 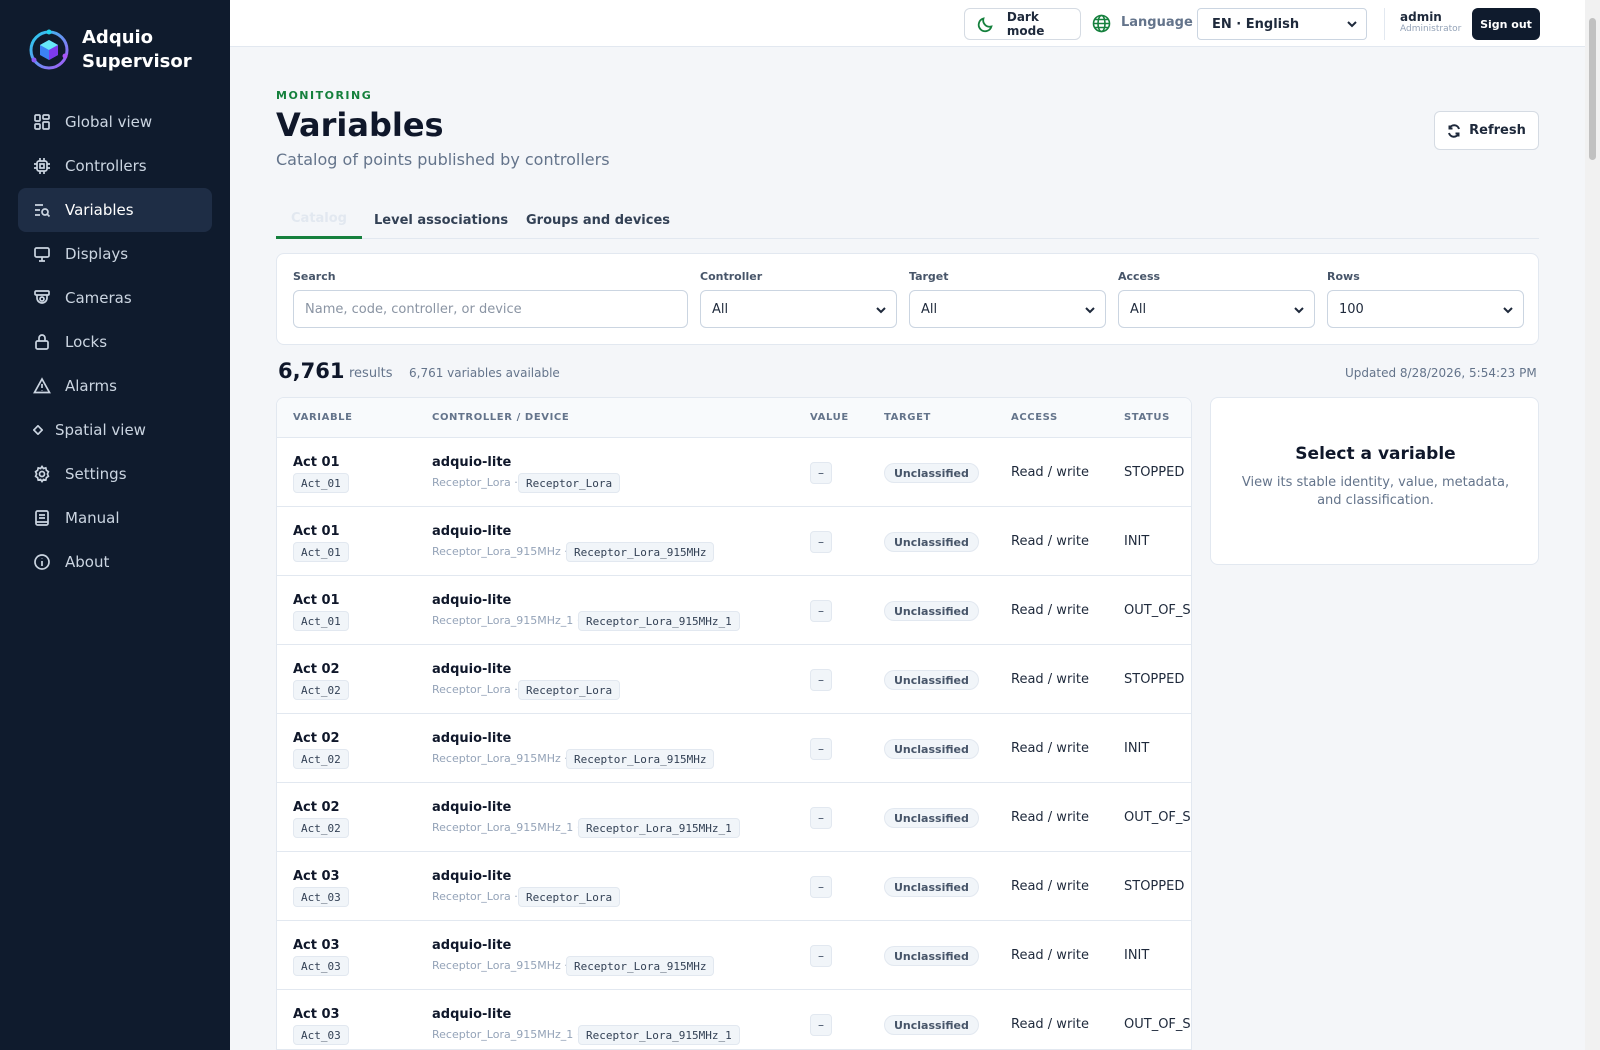 What do you see at coordinates (115, 562) in the screenshot?
I see `sidebar-item-about: About` at bounding box center [115, 562].